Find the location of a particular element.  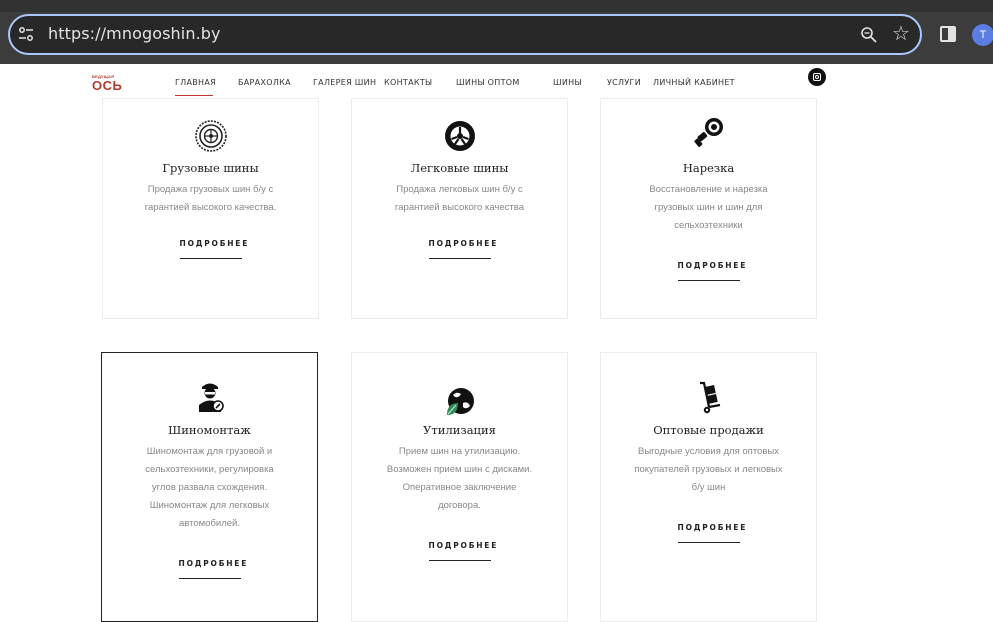

site-logo: ВЕДУЩАЯ ОСЬ is located at coordinates (107, 84).